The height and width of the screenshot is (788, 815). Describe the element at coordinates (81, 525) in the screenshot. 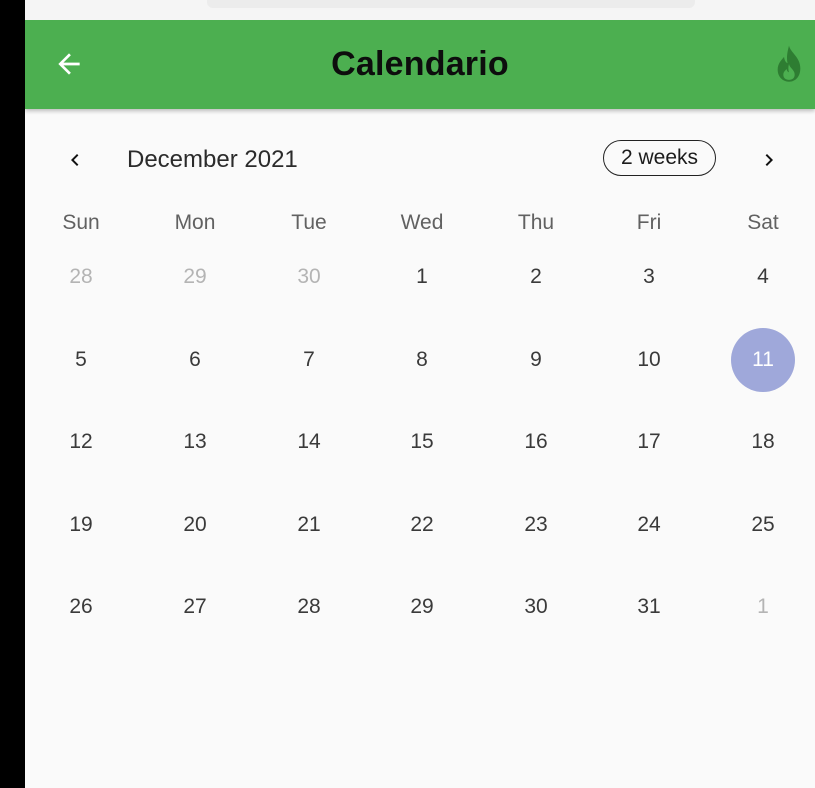

I see `day-cell: 19` at that location.